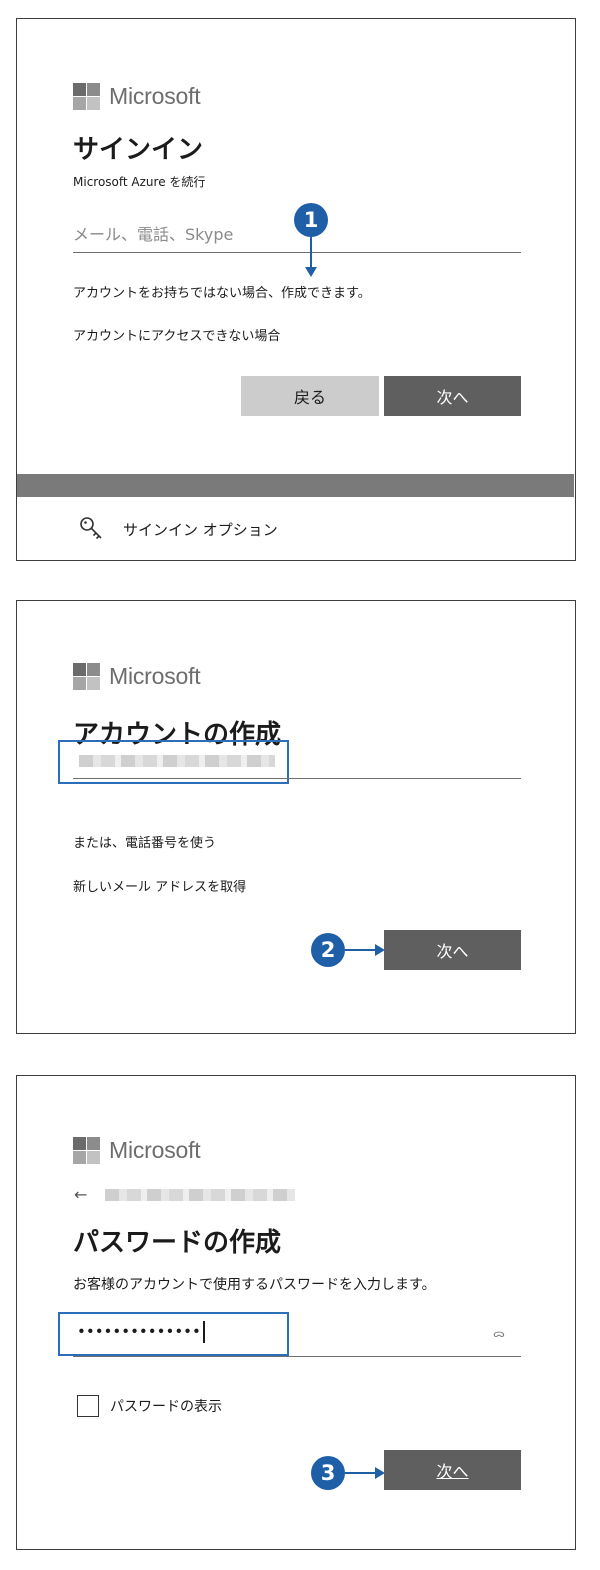 The height and width of the screenshot is (1570, 600). Describe the element at coordinates (177, 761) in the screenshot. I see `email-input` at that location.